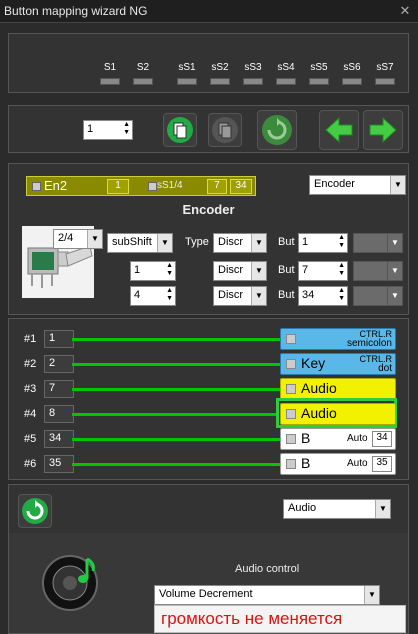 This screenshot has width=418, height=634. I want to click on apply-button, so click(35, 511).